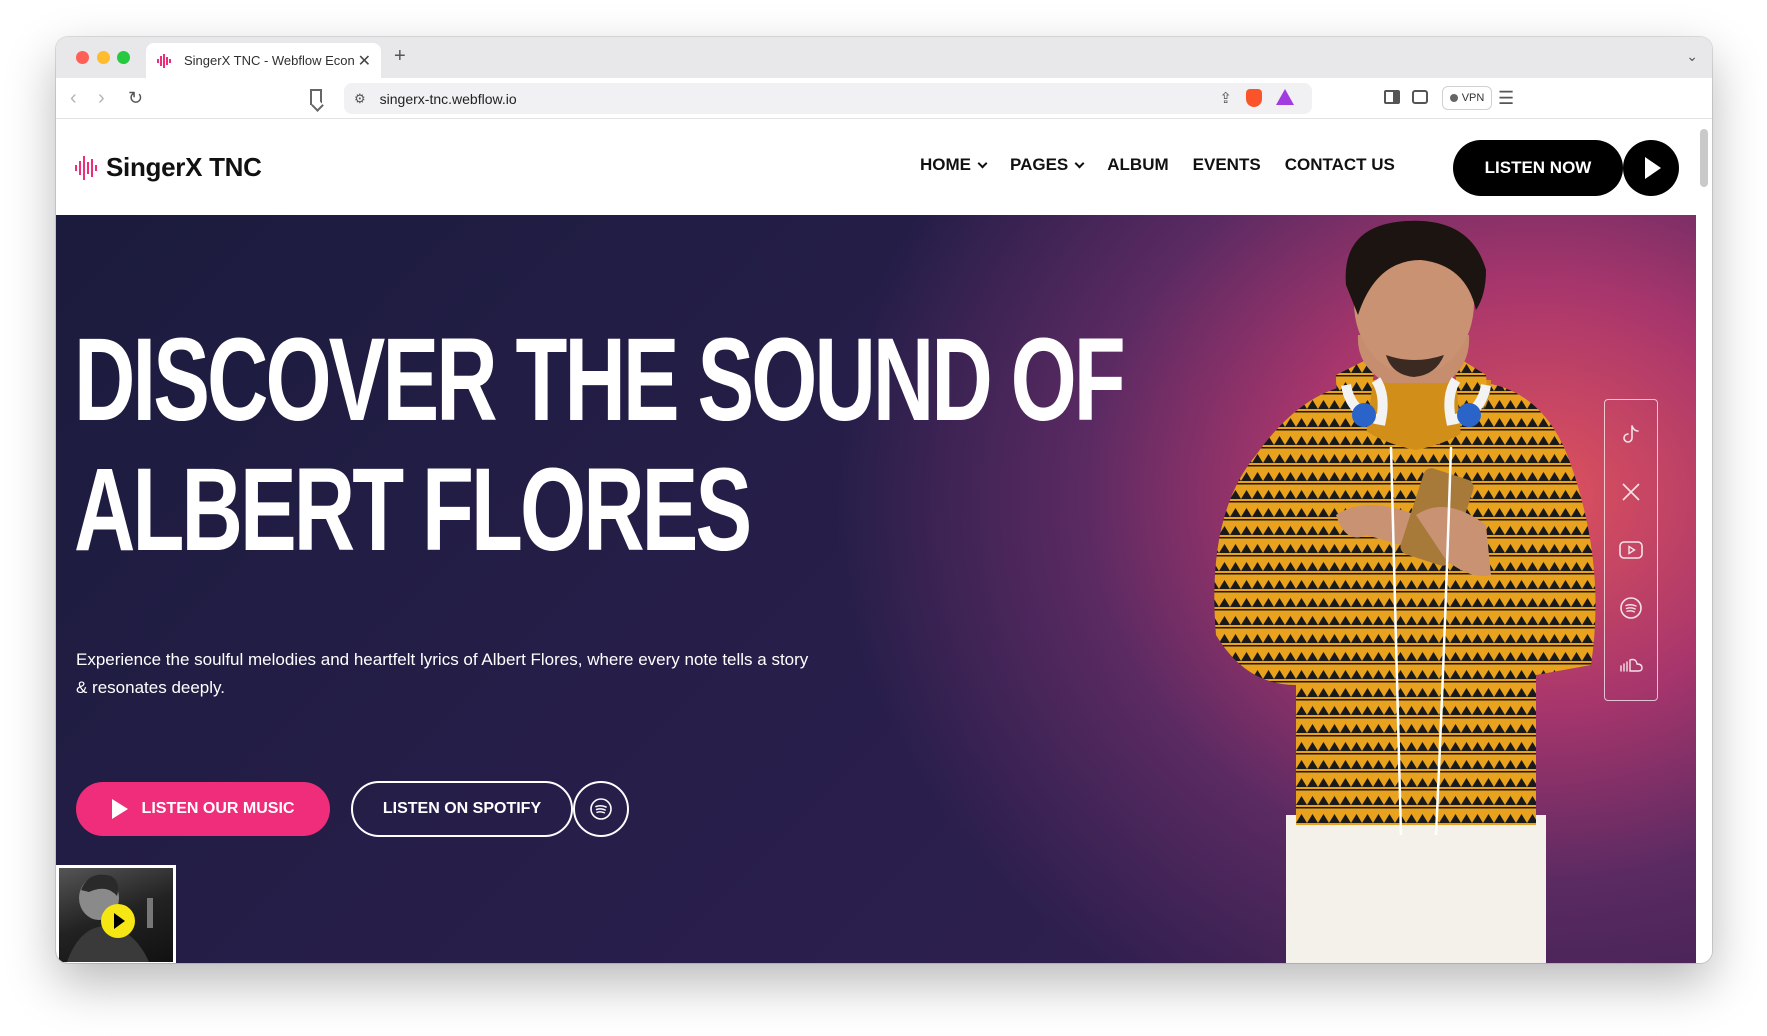 The height and width of the screenshot is (1036, 1767). What do you see at coordinates (101, 98) in the screenshot?
I see `forward-icon: ›` at bounding box center [101, 98].